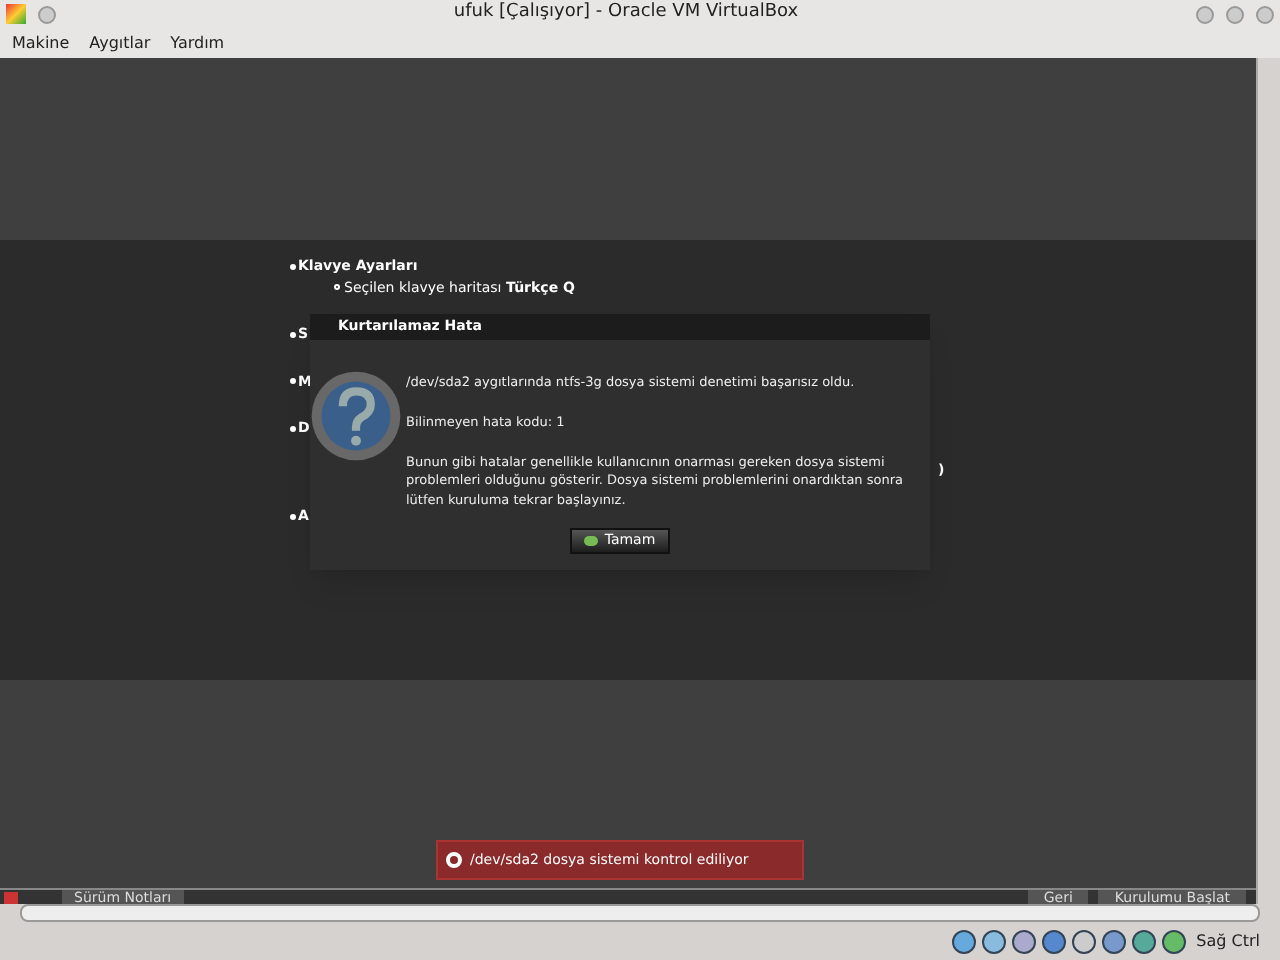  Describe the element at coordinates (16, 14) in the screenshot. I see `app-icon` at that location.